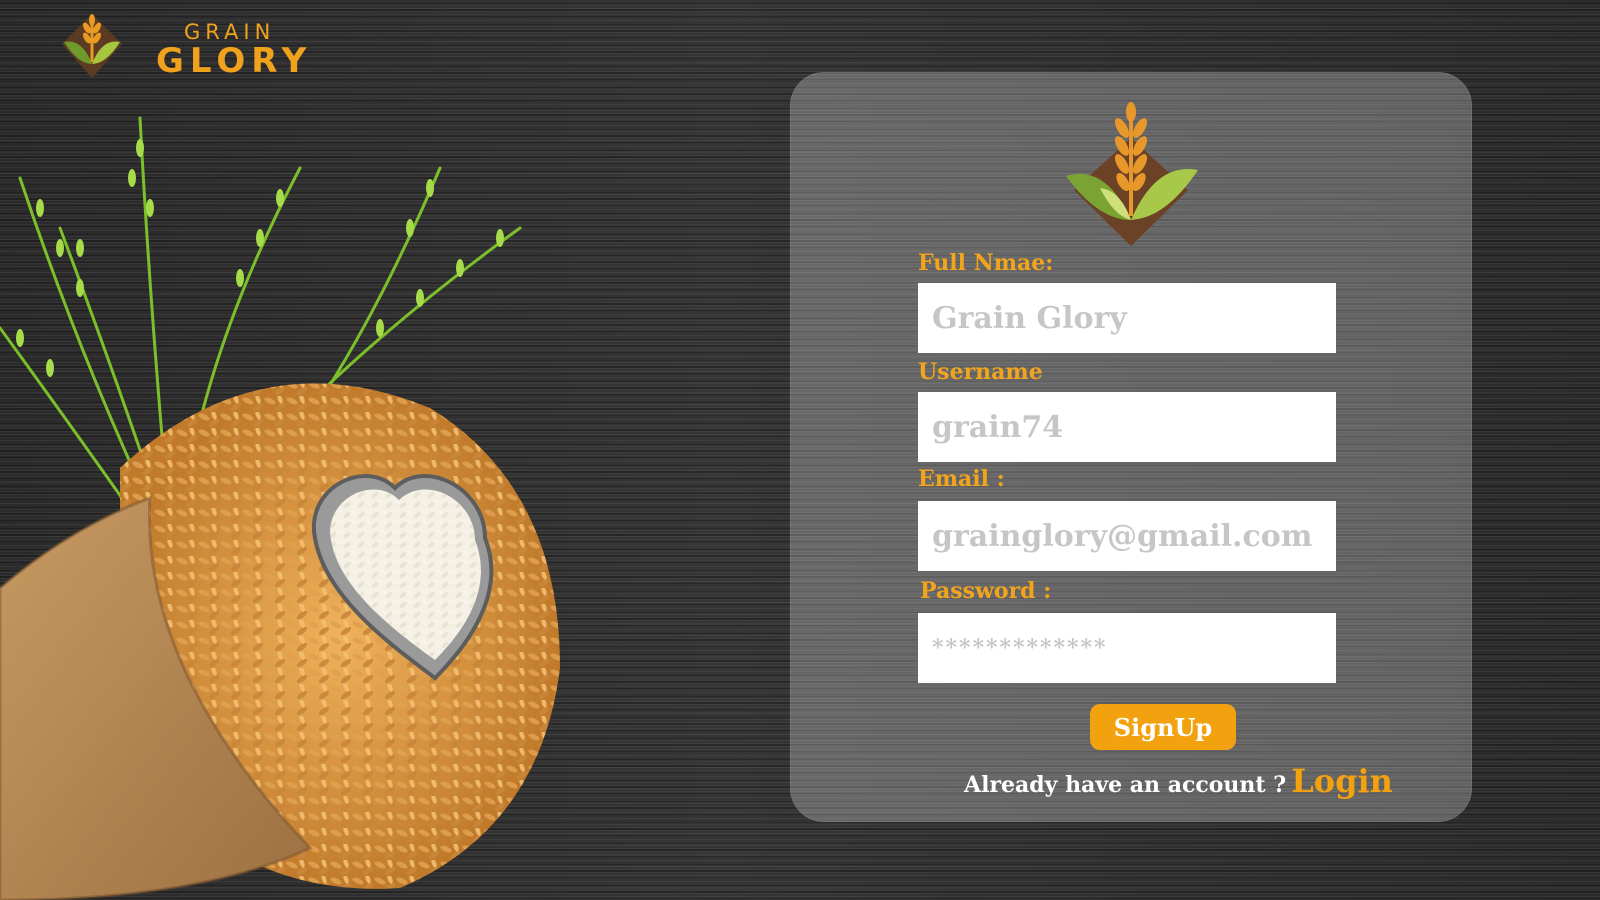  Describe the element at coordinates (234, 61) in the screenshot. I see `brand-name-line2: GLORY` at that location.